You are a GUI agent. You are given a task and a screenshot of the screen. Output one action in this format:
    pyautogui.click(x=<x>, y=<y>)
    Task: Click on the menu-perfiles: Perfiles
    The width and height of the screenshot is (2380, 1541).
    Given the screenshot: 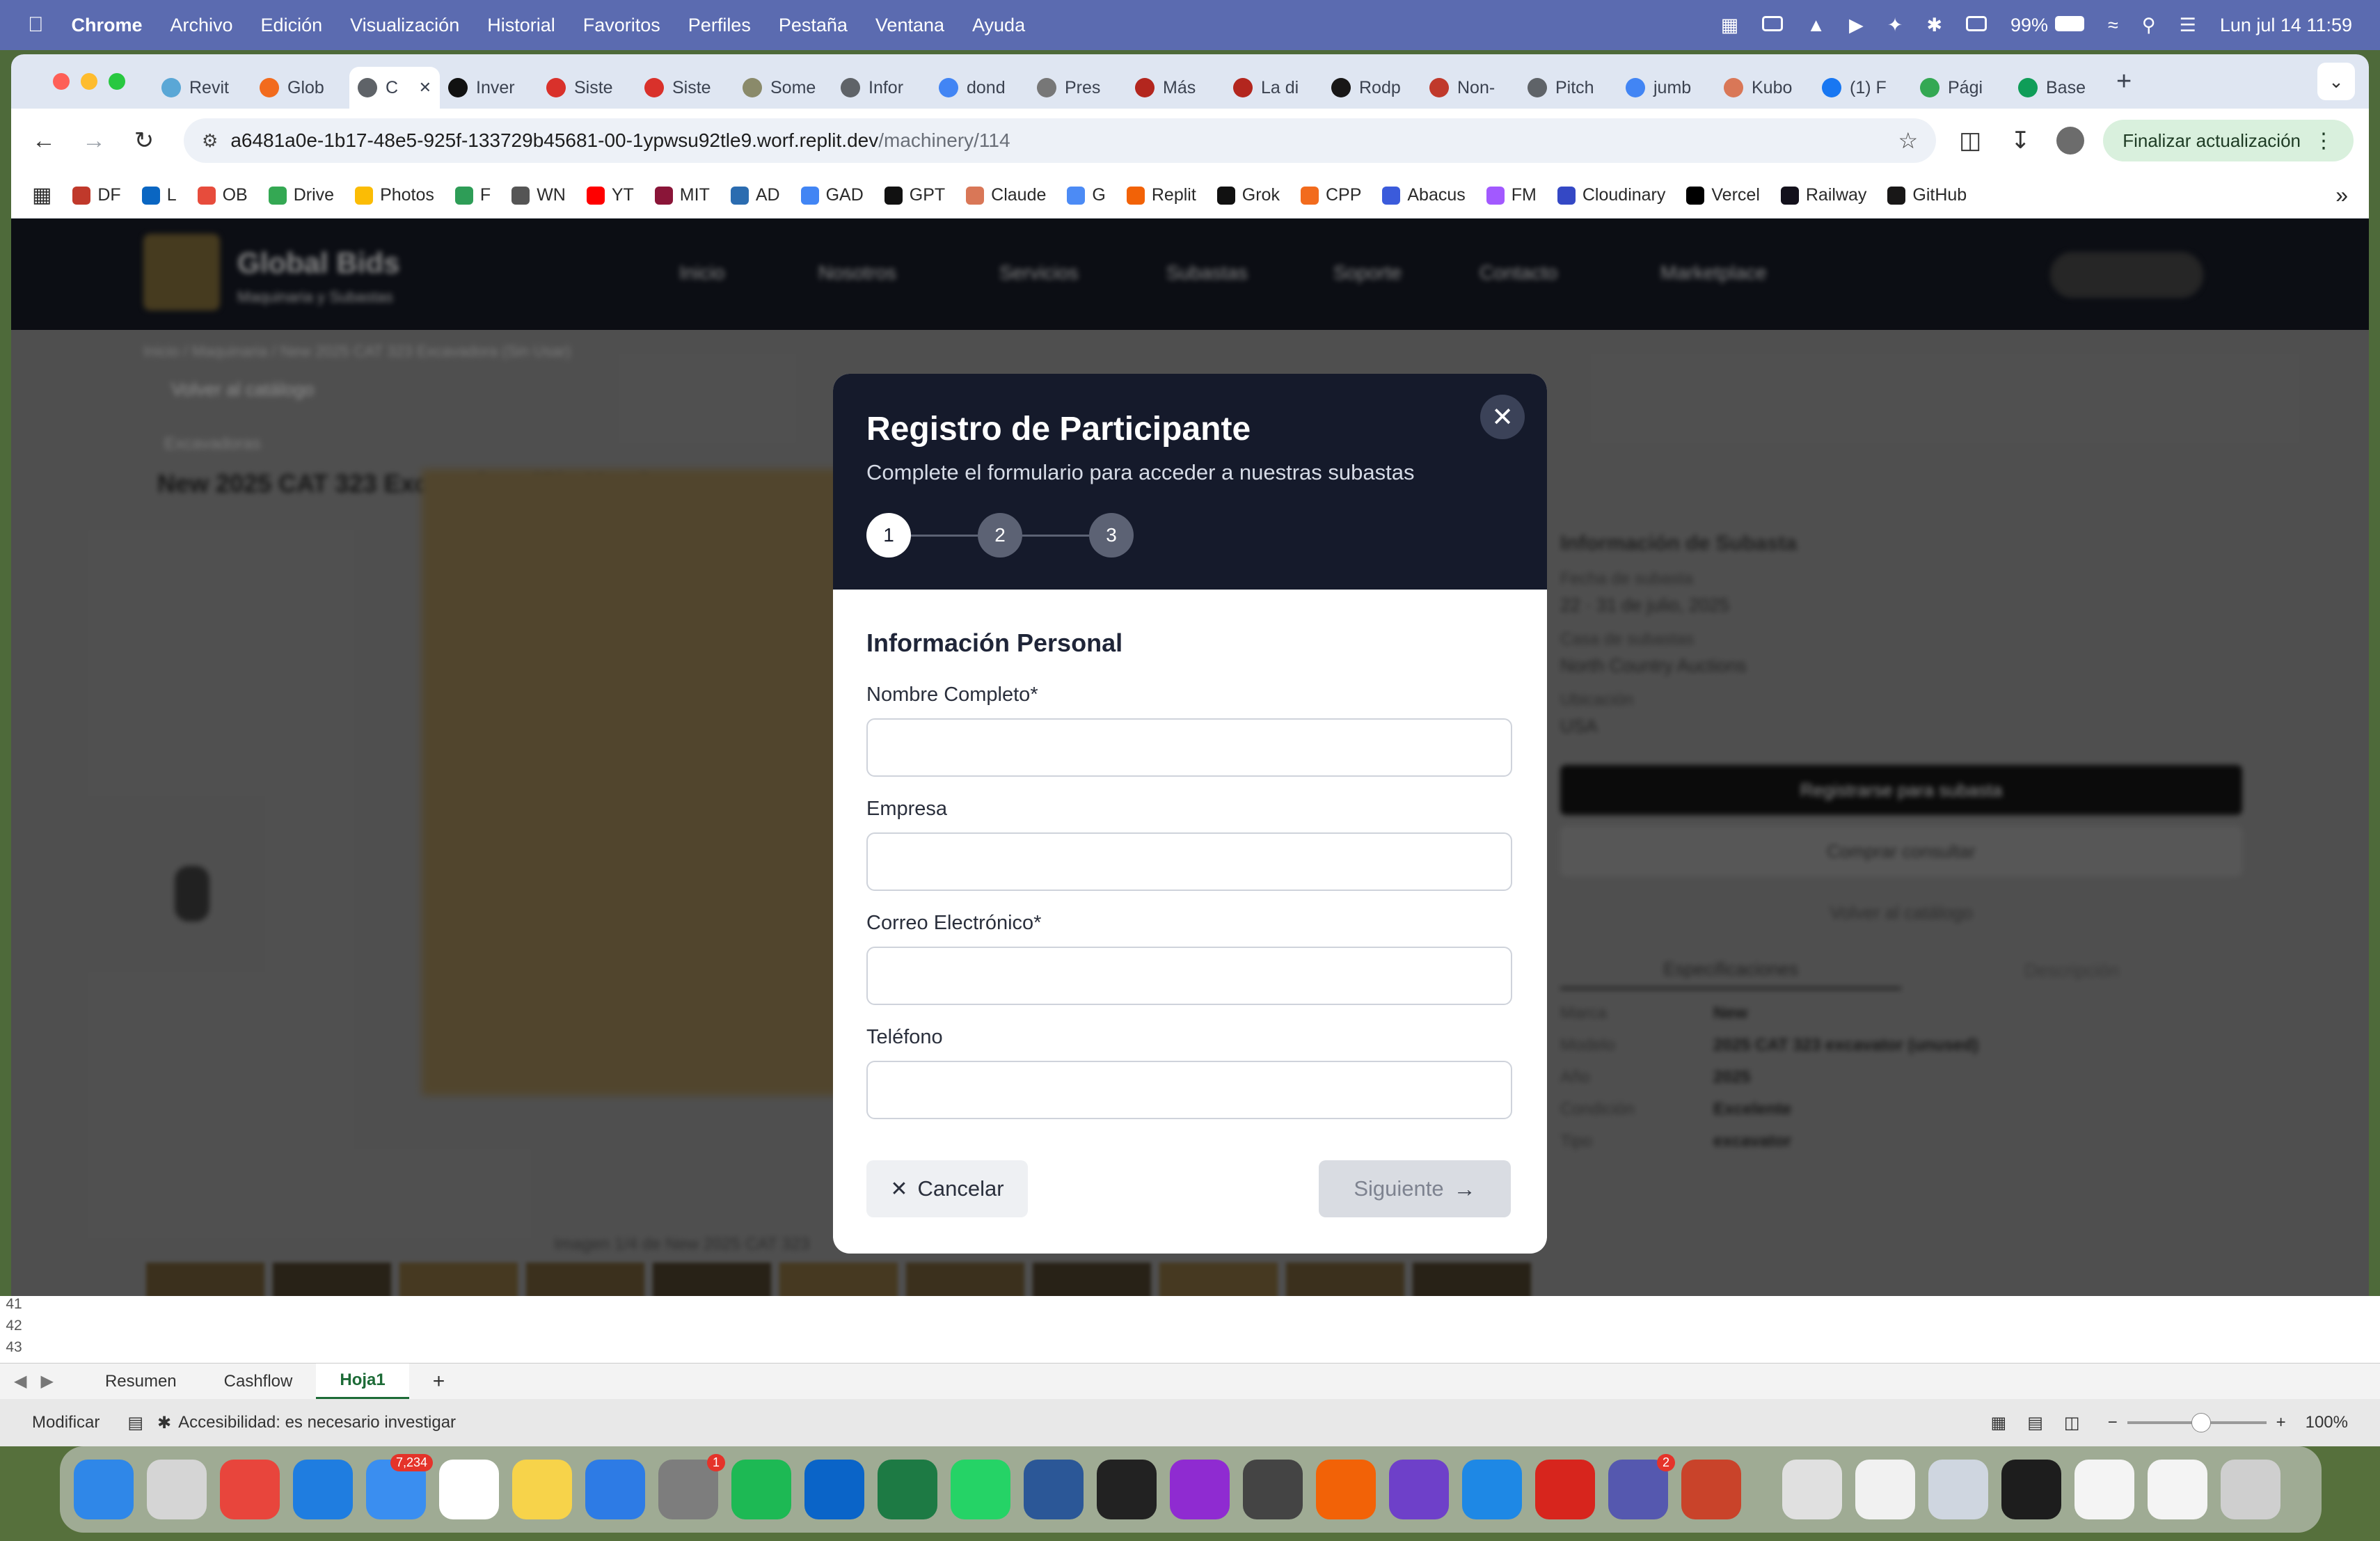 What is the action you would take?
    pyautogui.click(x=719, y=25)
    